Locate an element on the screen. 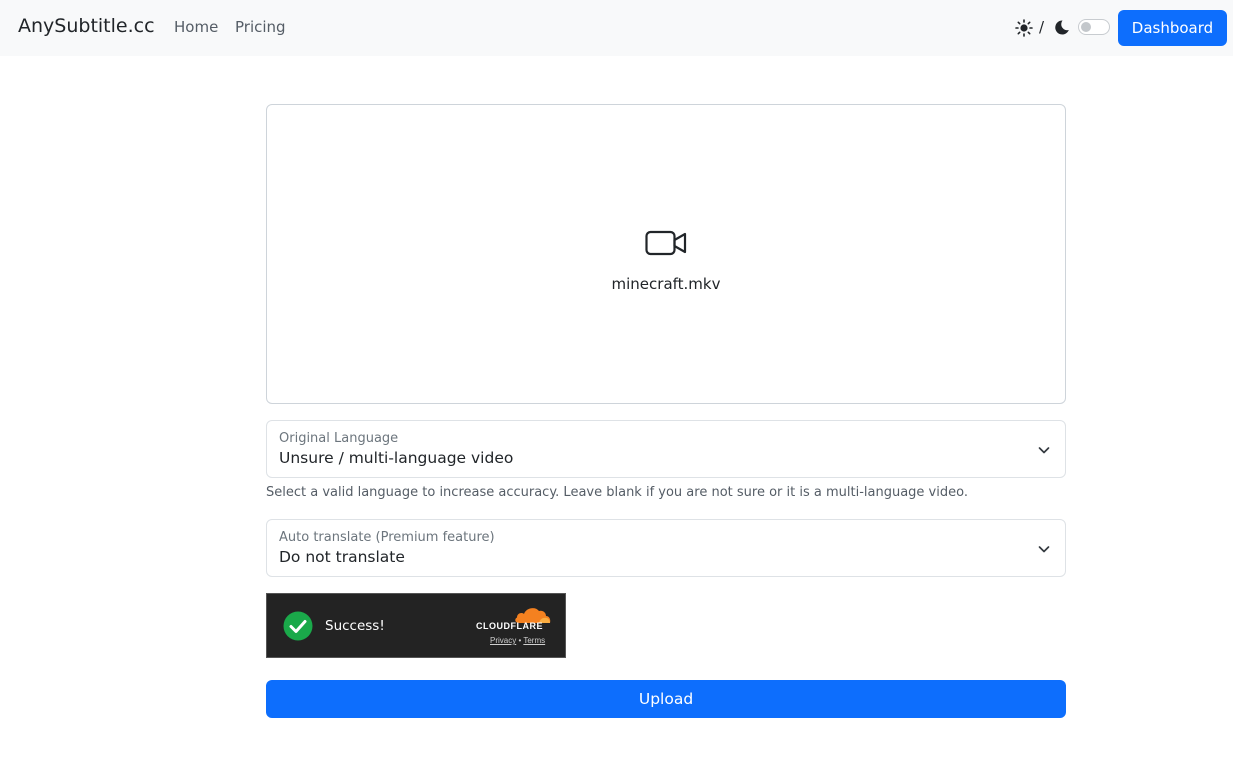 Image resolution: width=1233 pixels, height=759 pixels. terms-link: Terms is located at coordinates (534, 640).